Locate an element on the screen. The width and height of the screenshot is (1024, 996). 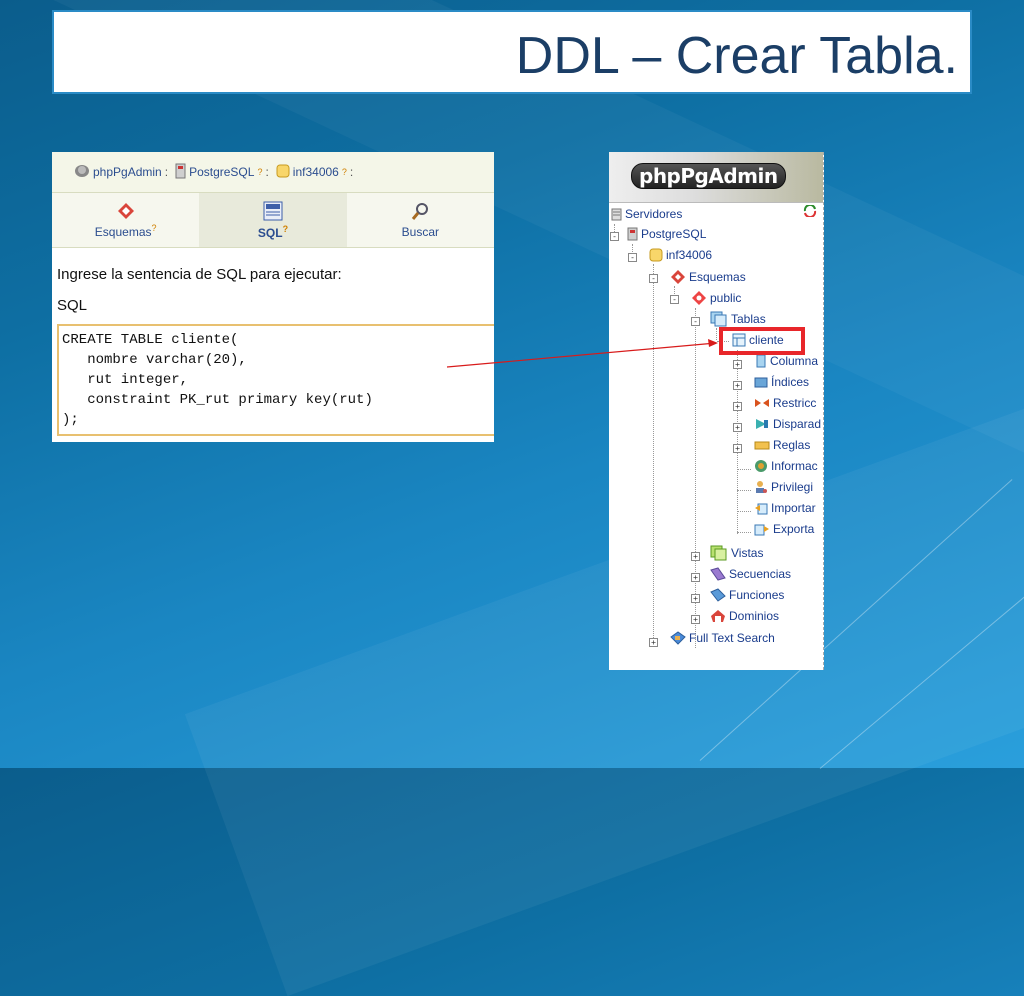
schema-public-icon is located at coordinates (699, 298).